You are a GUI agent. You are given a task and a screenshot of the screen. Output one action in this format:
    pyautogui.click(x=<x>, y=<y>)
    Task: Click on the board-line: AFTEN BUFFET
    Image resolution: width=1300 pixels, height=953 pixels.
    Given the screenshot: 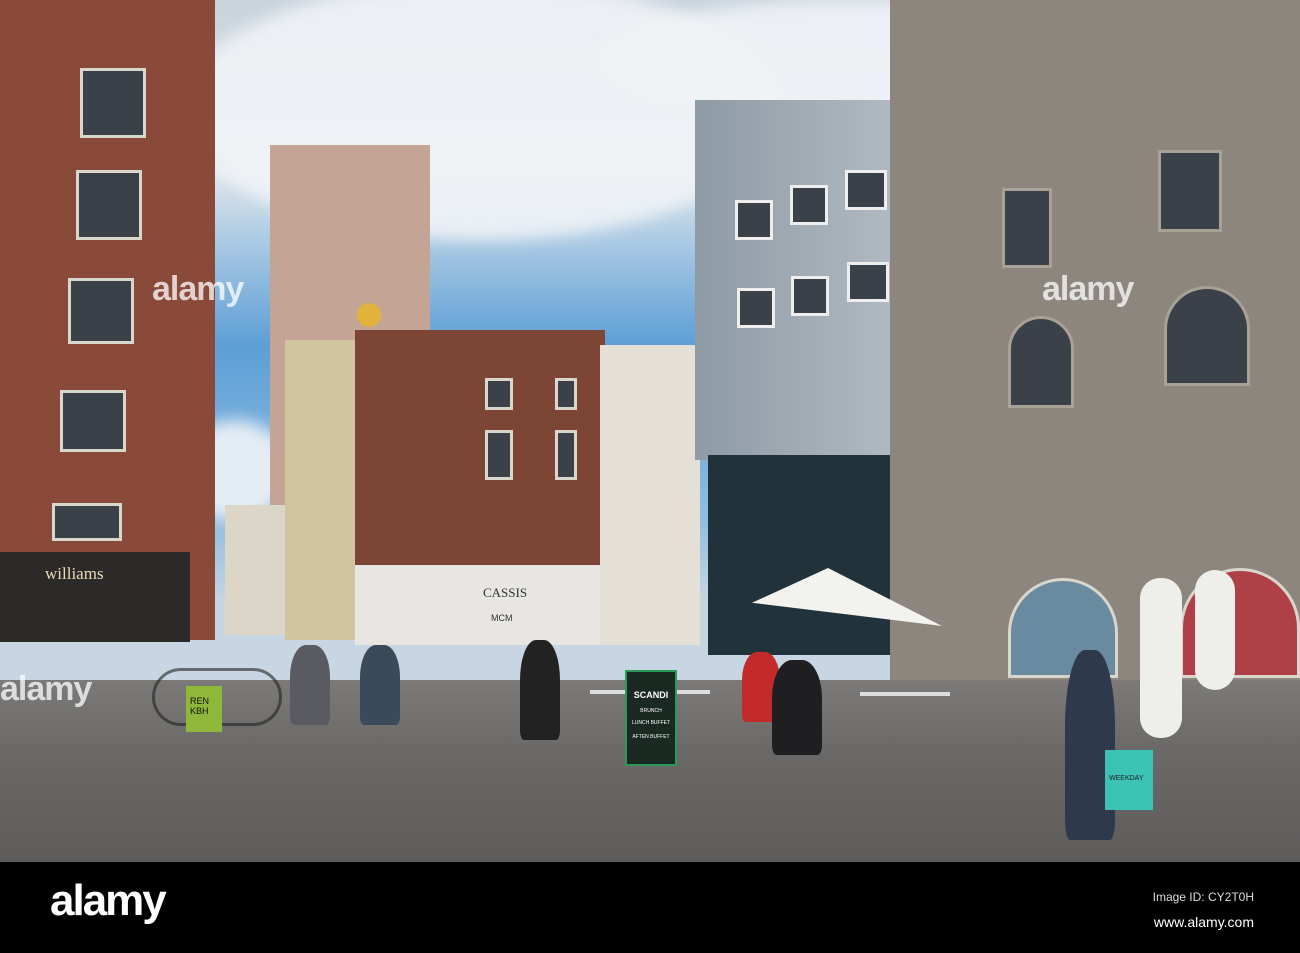 What is the action you would take?
    pyautogui.click(x=651, y=737)
    